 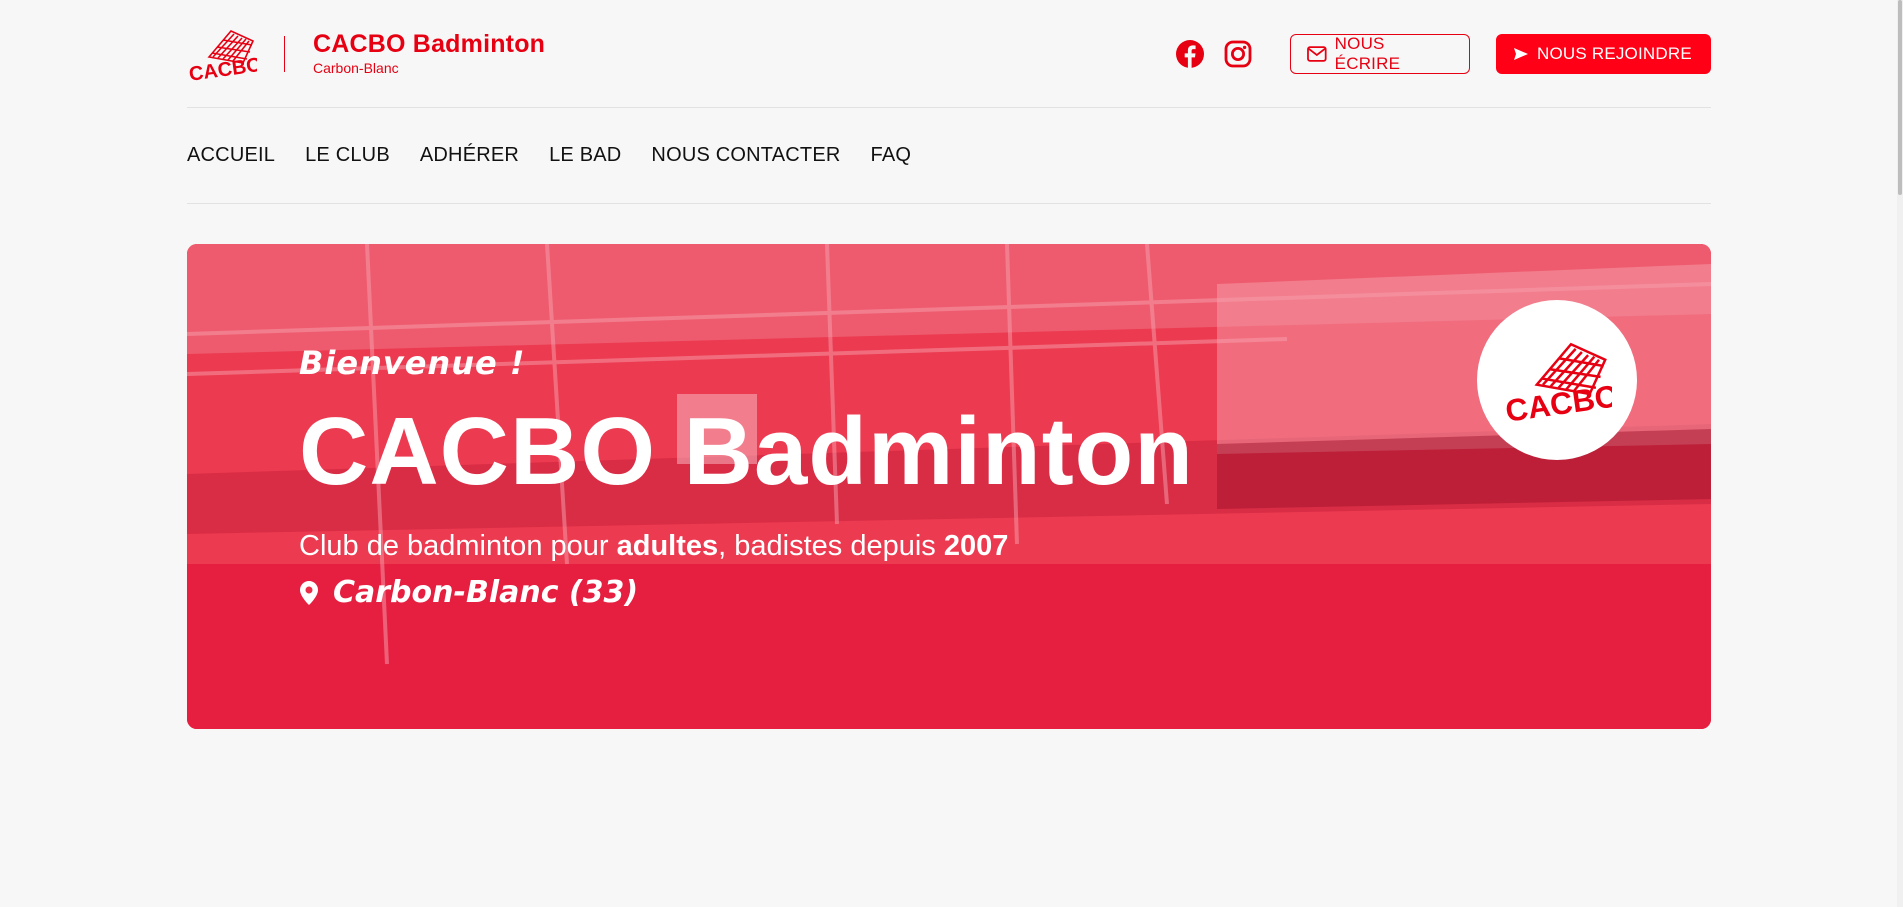 I want to click on hero-logo-badge: CACBO, so click(x=1557, y=380).